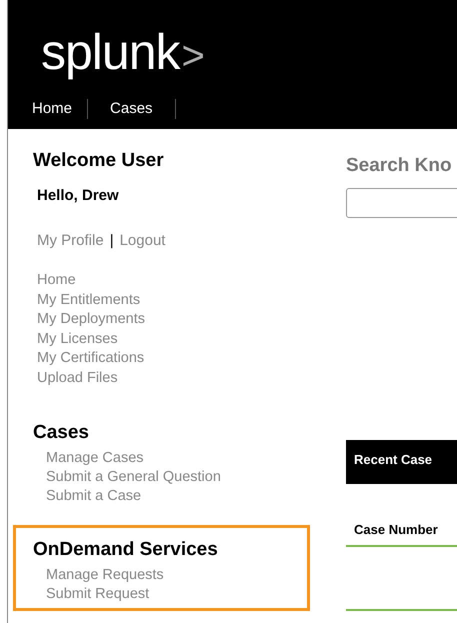 The width and height of the screenshot is (457, 623). Describe the element at coordinates (193, 56) in the screenshot. I see `logo-chevron: >` at that location.